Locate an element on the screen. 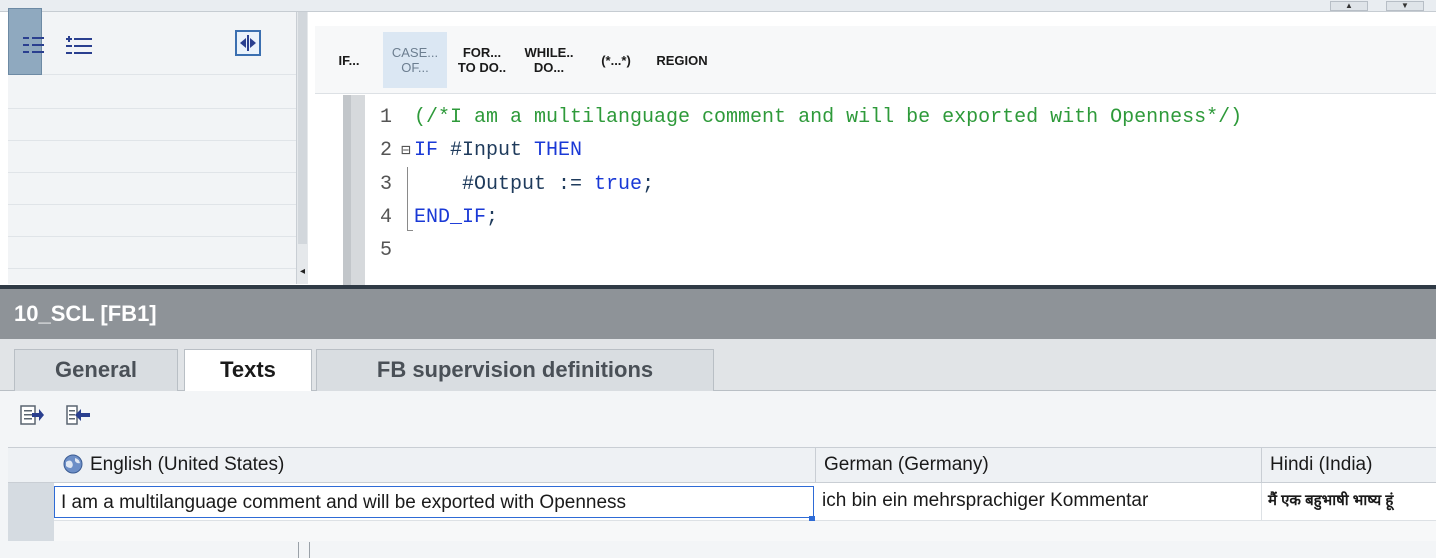 Image resolution: width=1436 pixels, height=558 pixels. top-strip: ▲ ▼ is located at coordinates (718, 6).